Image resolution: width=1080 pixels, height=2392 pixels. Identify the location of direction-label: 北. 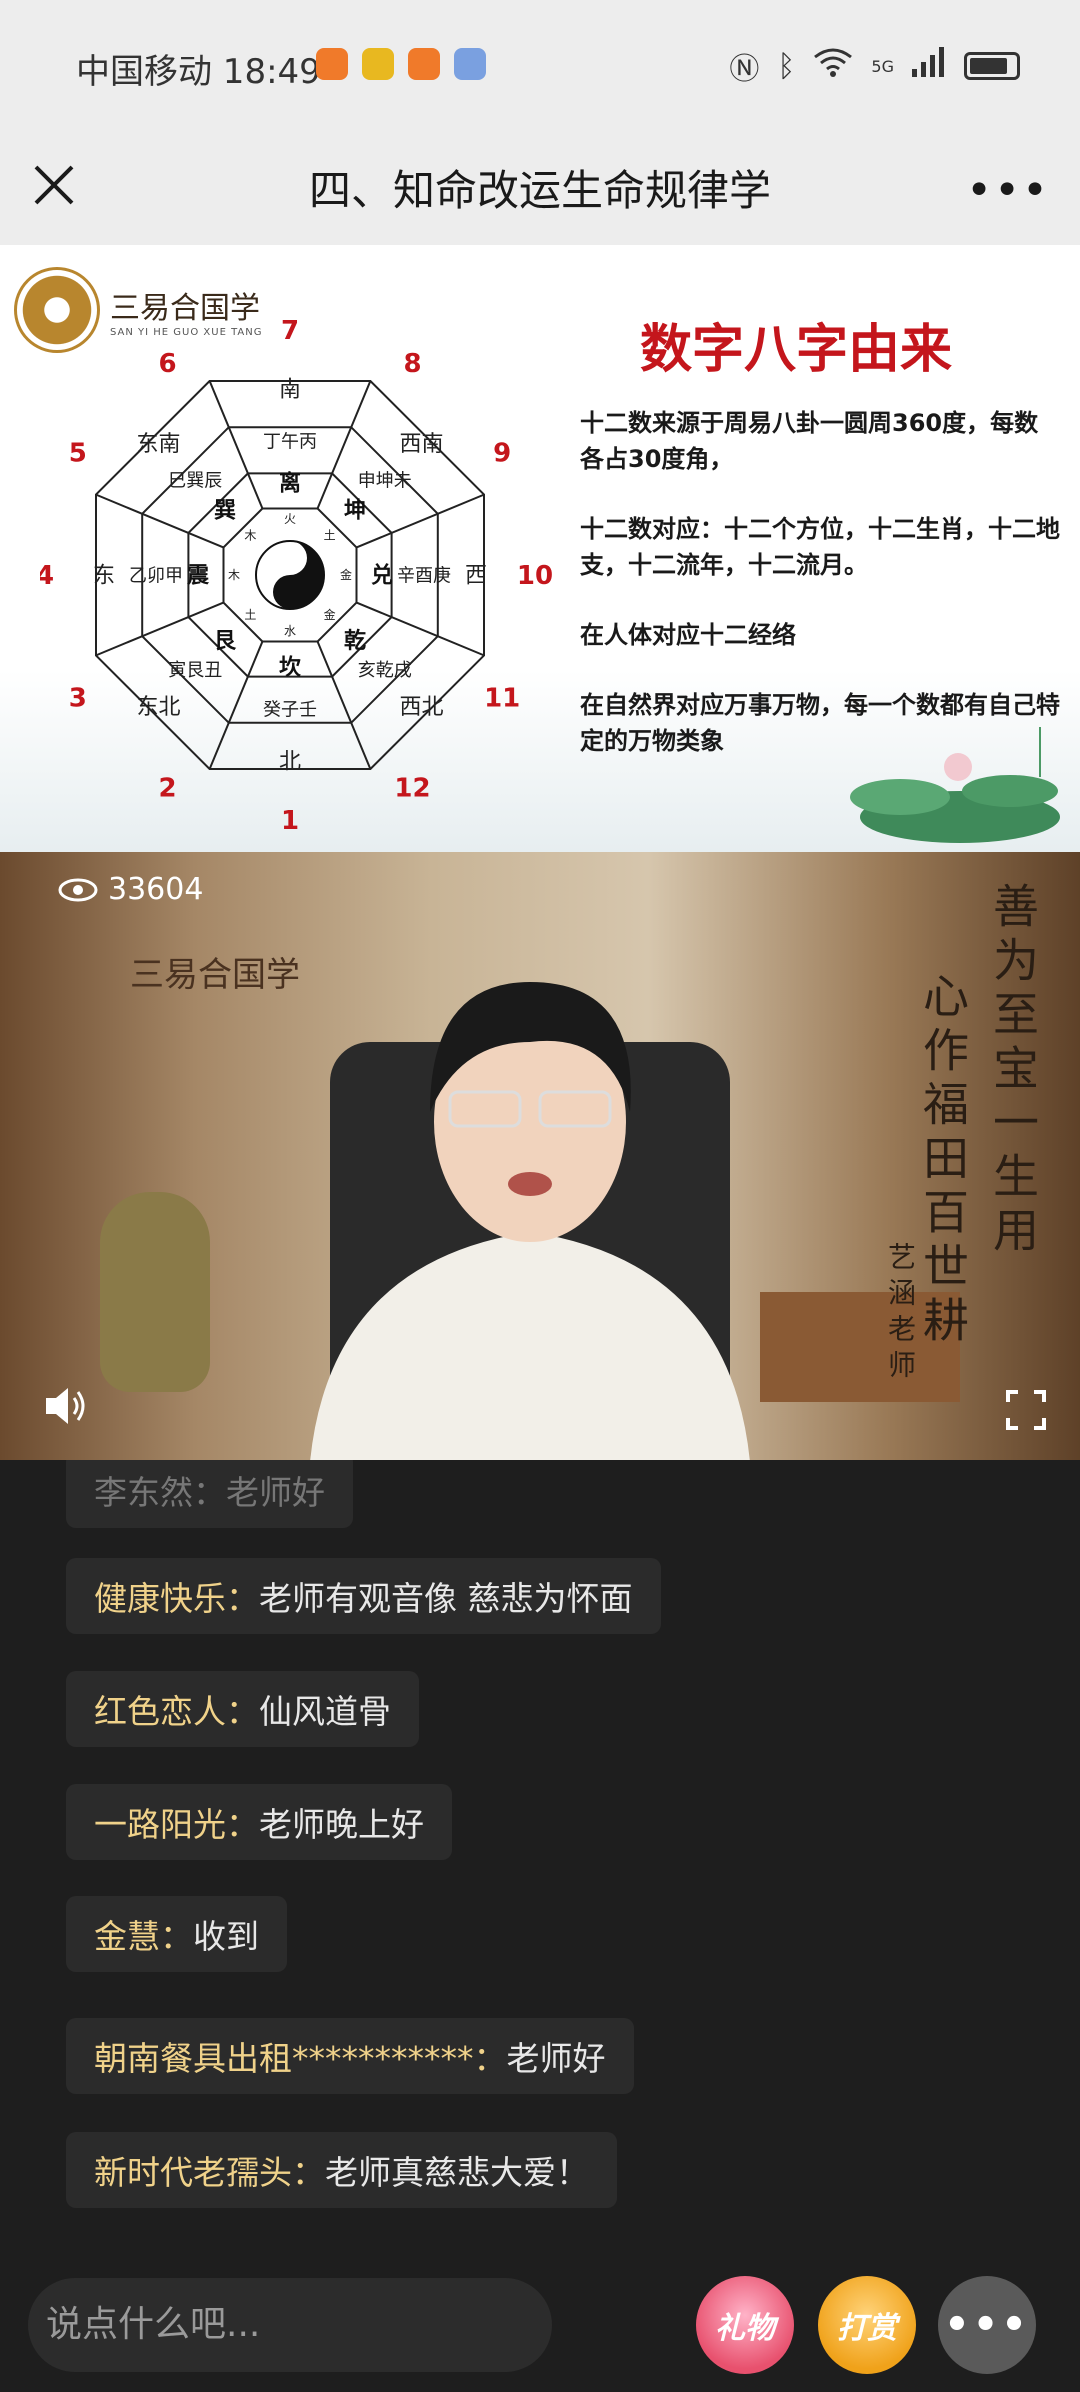
(290, 762).